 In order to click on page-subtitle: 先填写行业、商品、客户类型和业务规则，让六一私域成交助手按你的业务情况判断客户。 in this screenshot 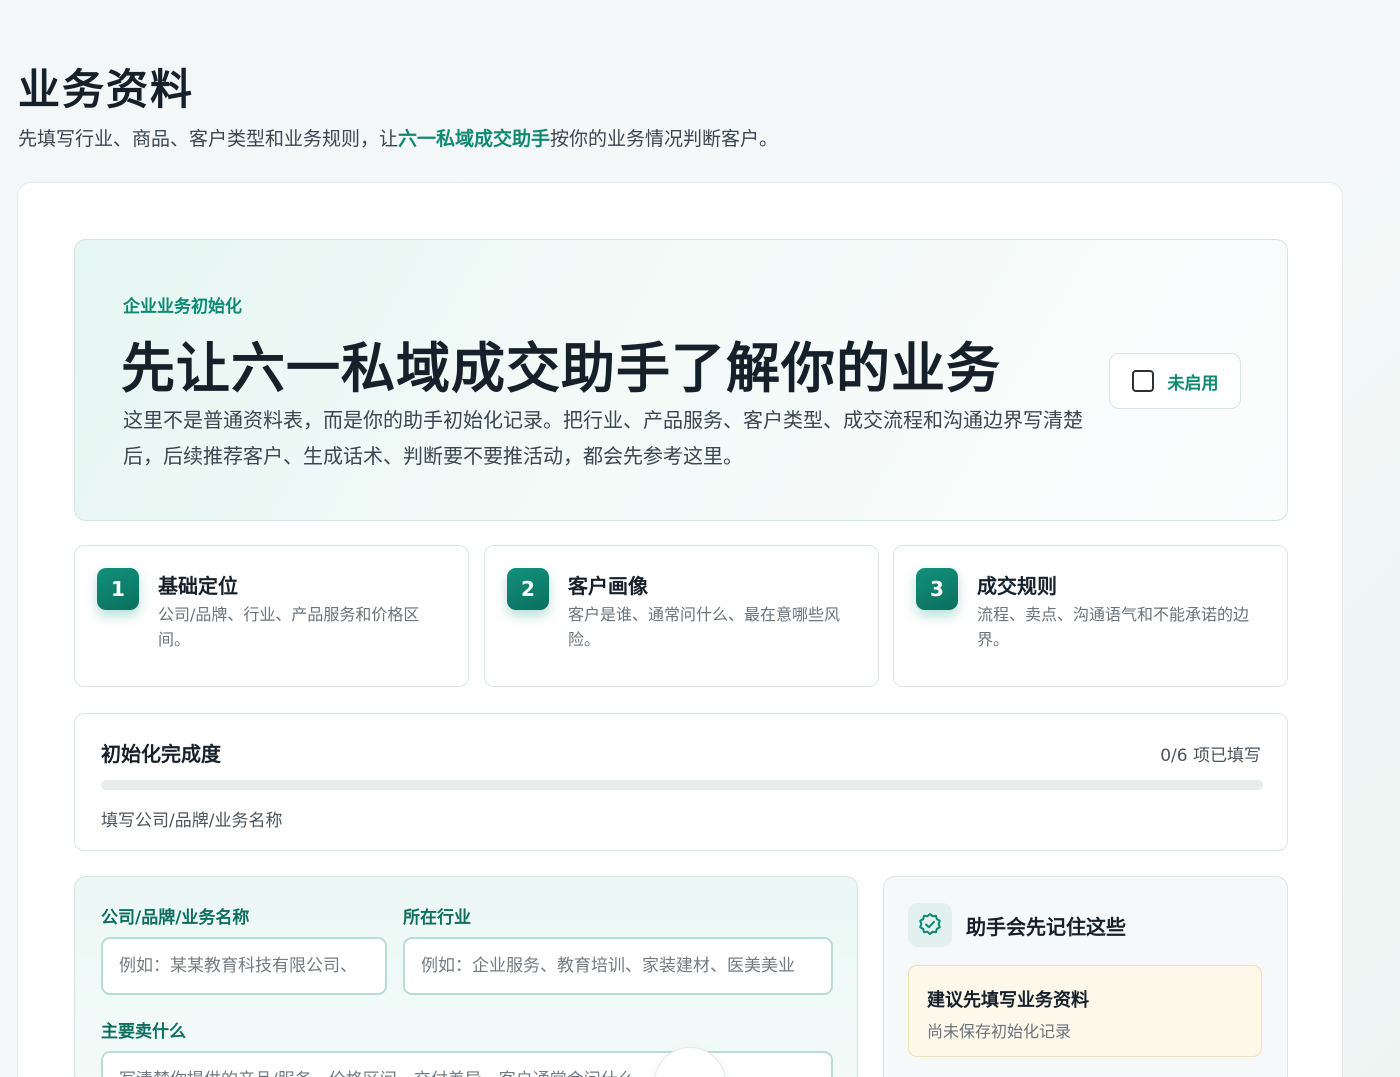, I will do `click(398, 137)`.